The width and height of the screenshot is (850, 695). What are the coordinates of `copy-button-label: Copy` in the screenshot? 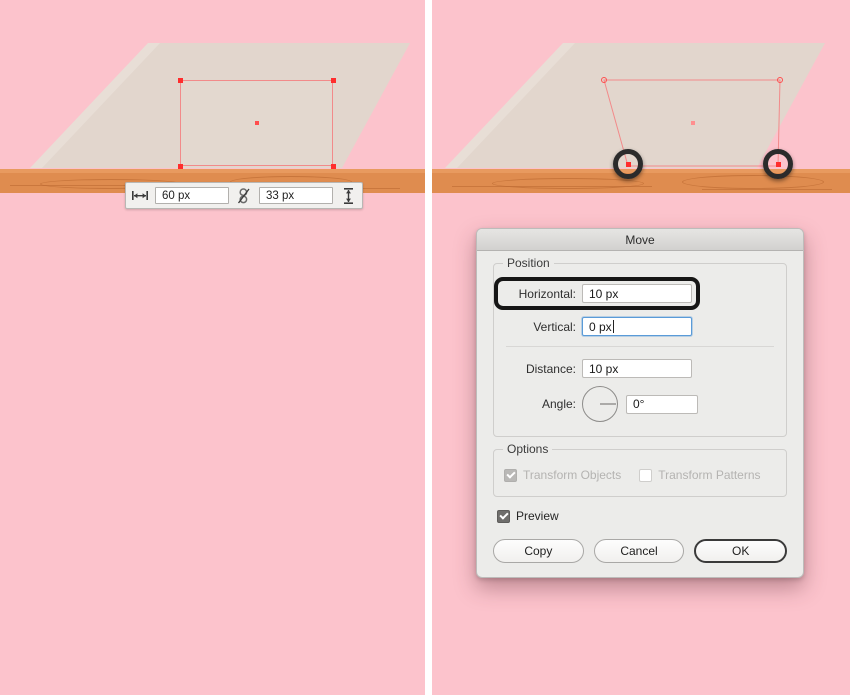 It's located at (538, 551).